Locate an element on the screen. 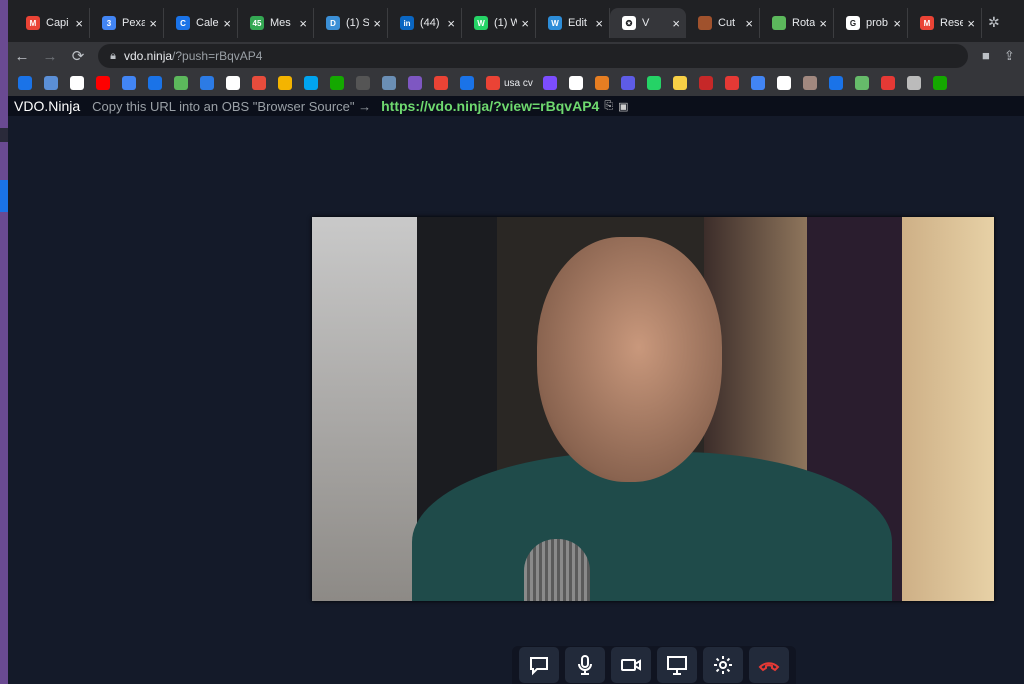 The image size is (1024, 684). microphone-icon is located at coordinates (585, 665).